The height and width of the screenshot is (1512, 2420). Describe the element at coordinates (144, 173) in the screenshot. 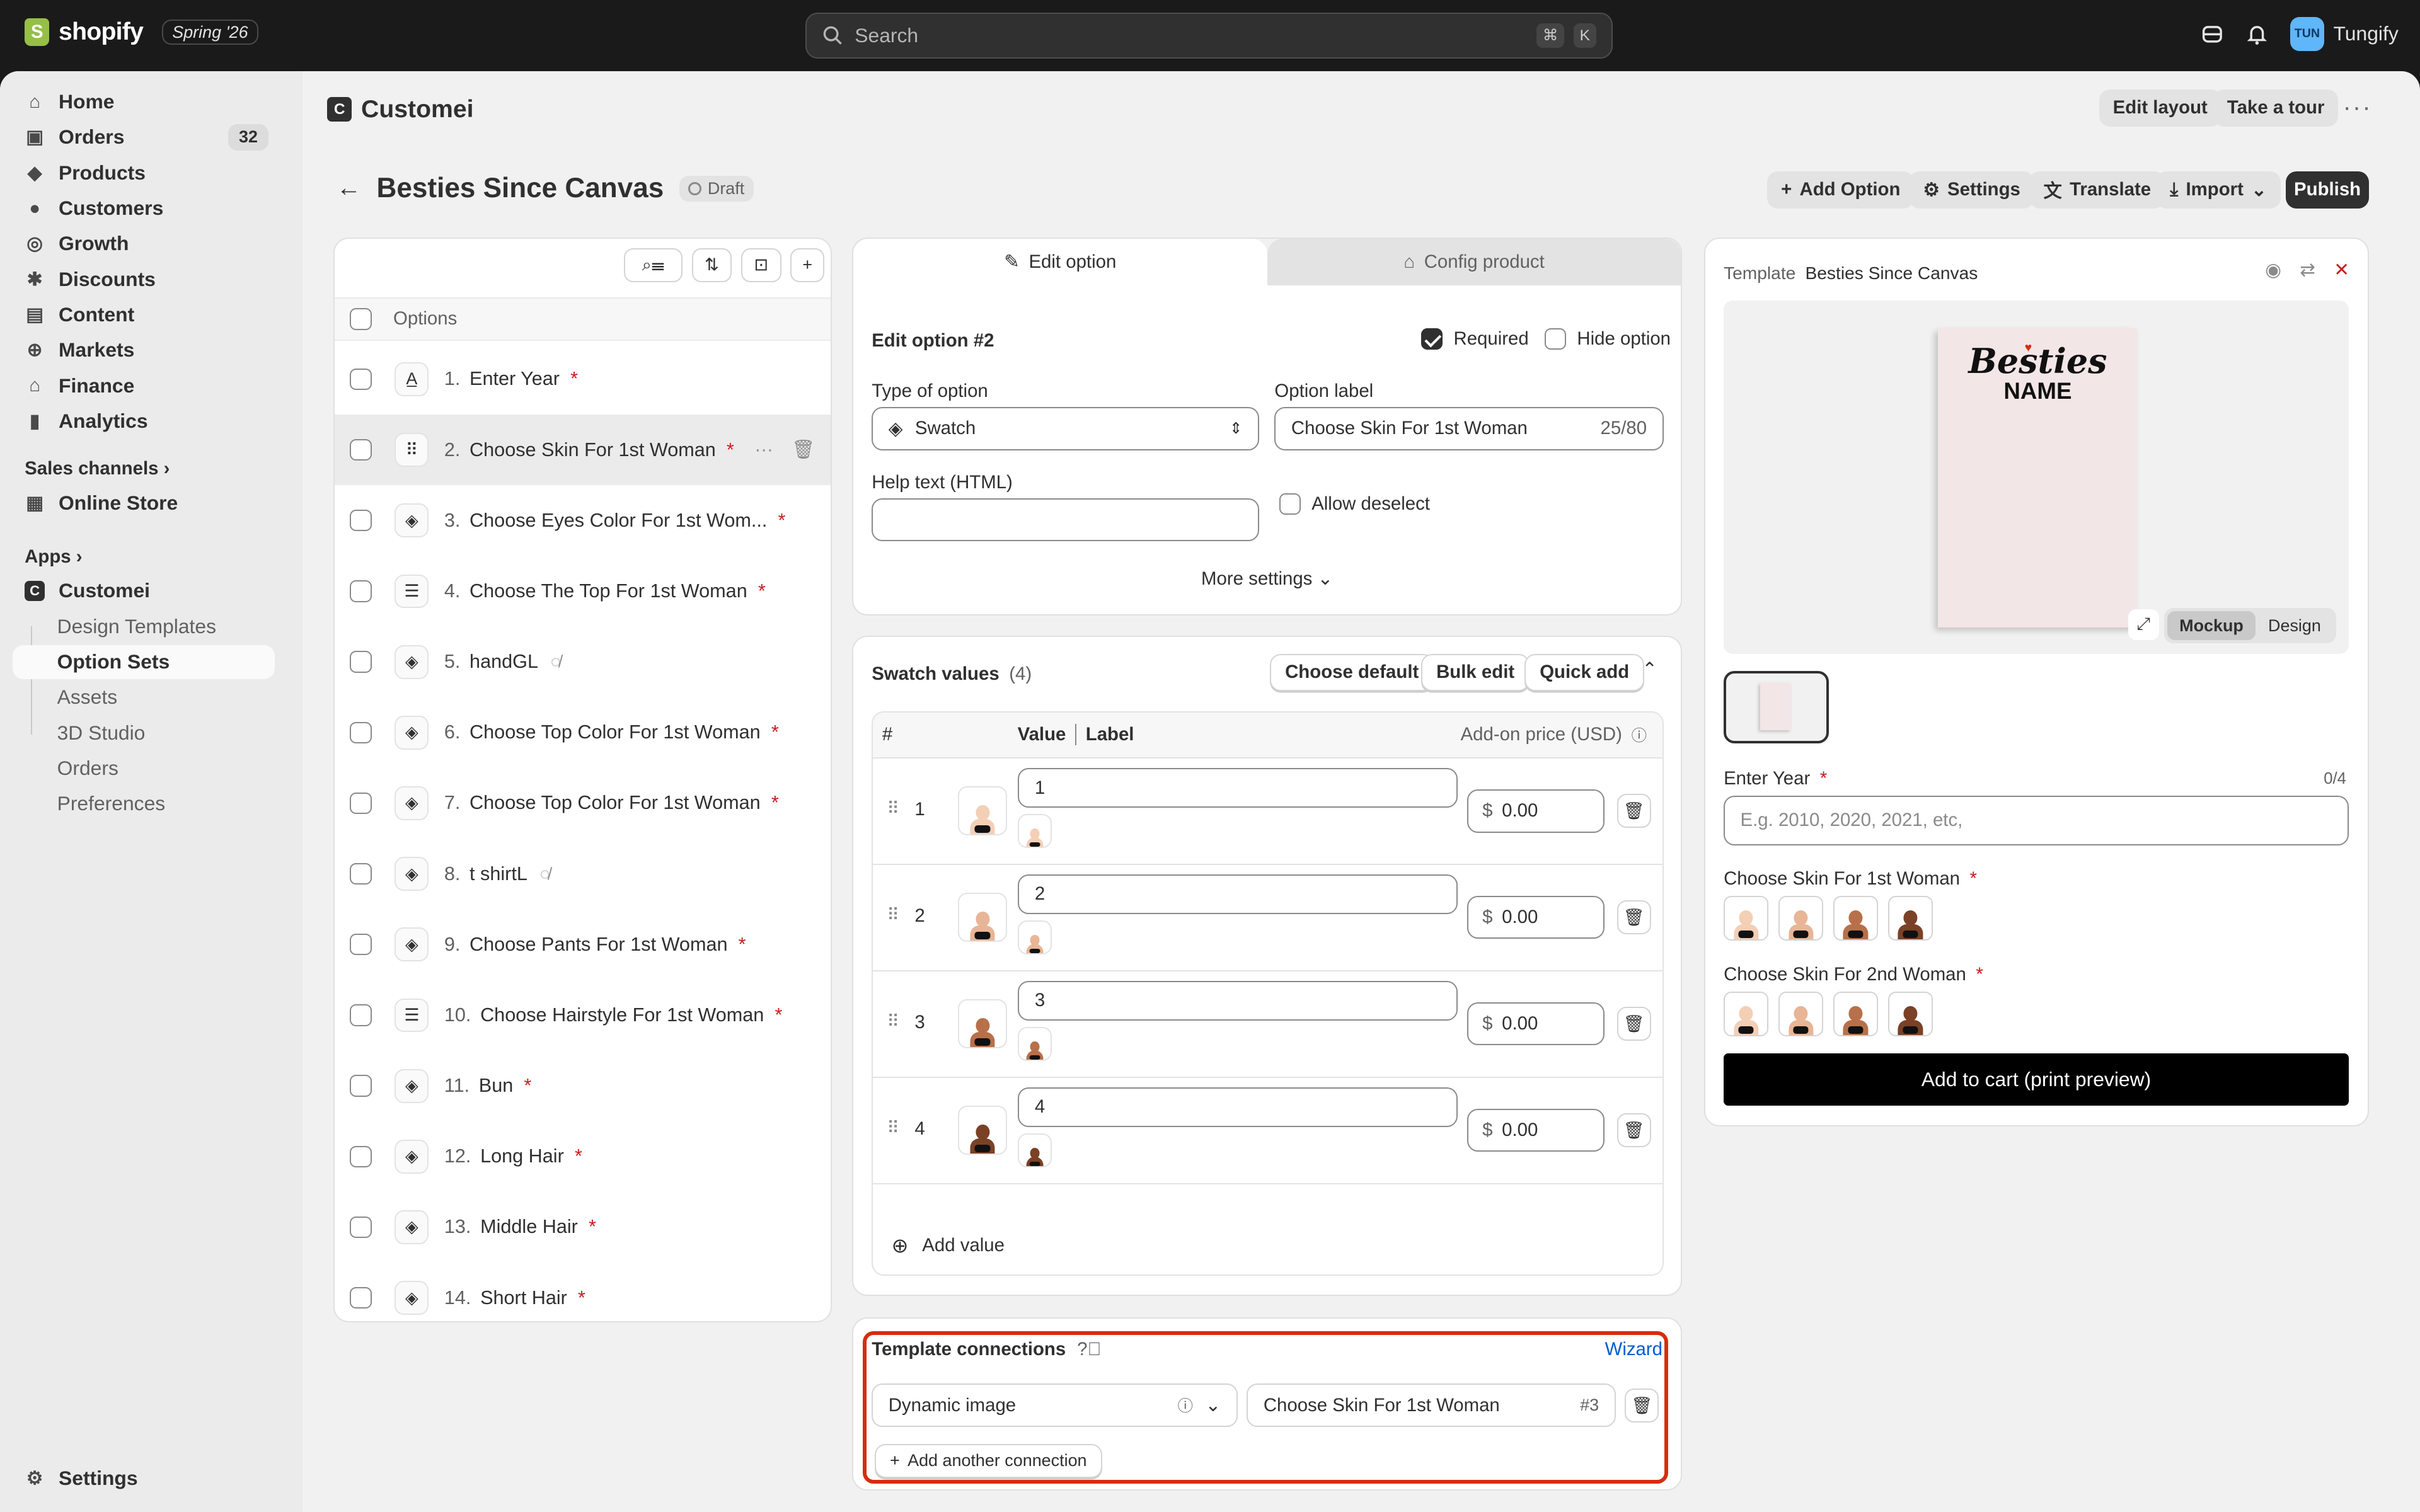

I see `sidebar-item-products: ◆ Products` at that location.